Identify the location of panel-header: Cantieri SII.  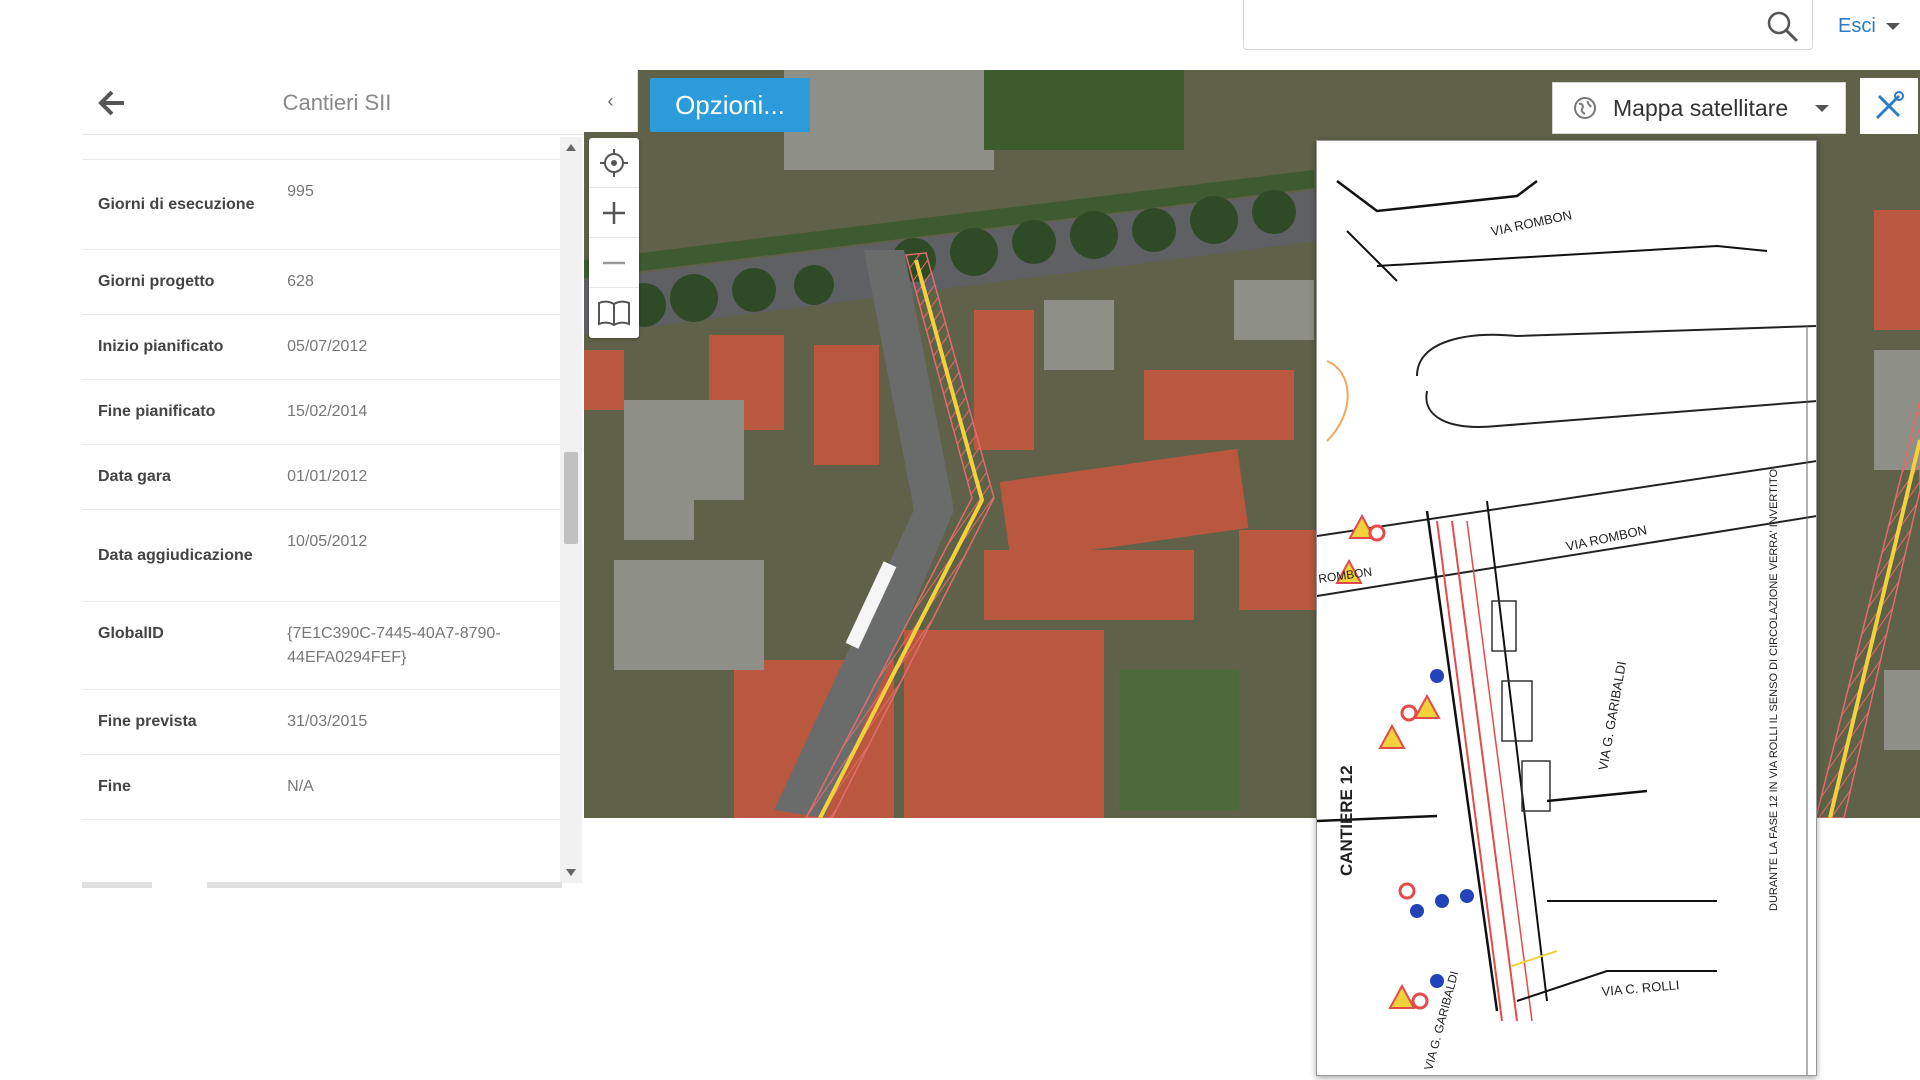
(333, 102).